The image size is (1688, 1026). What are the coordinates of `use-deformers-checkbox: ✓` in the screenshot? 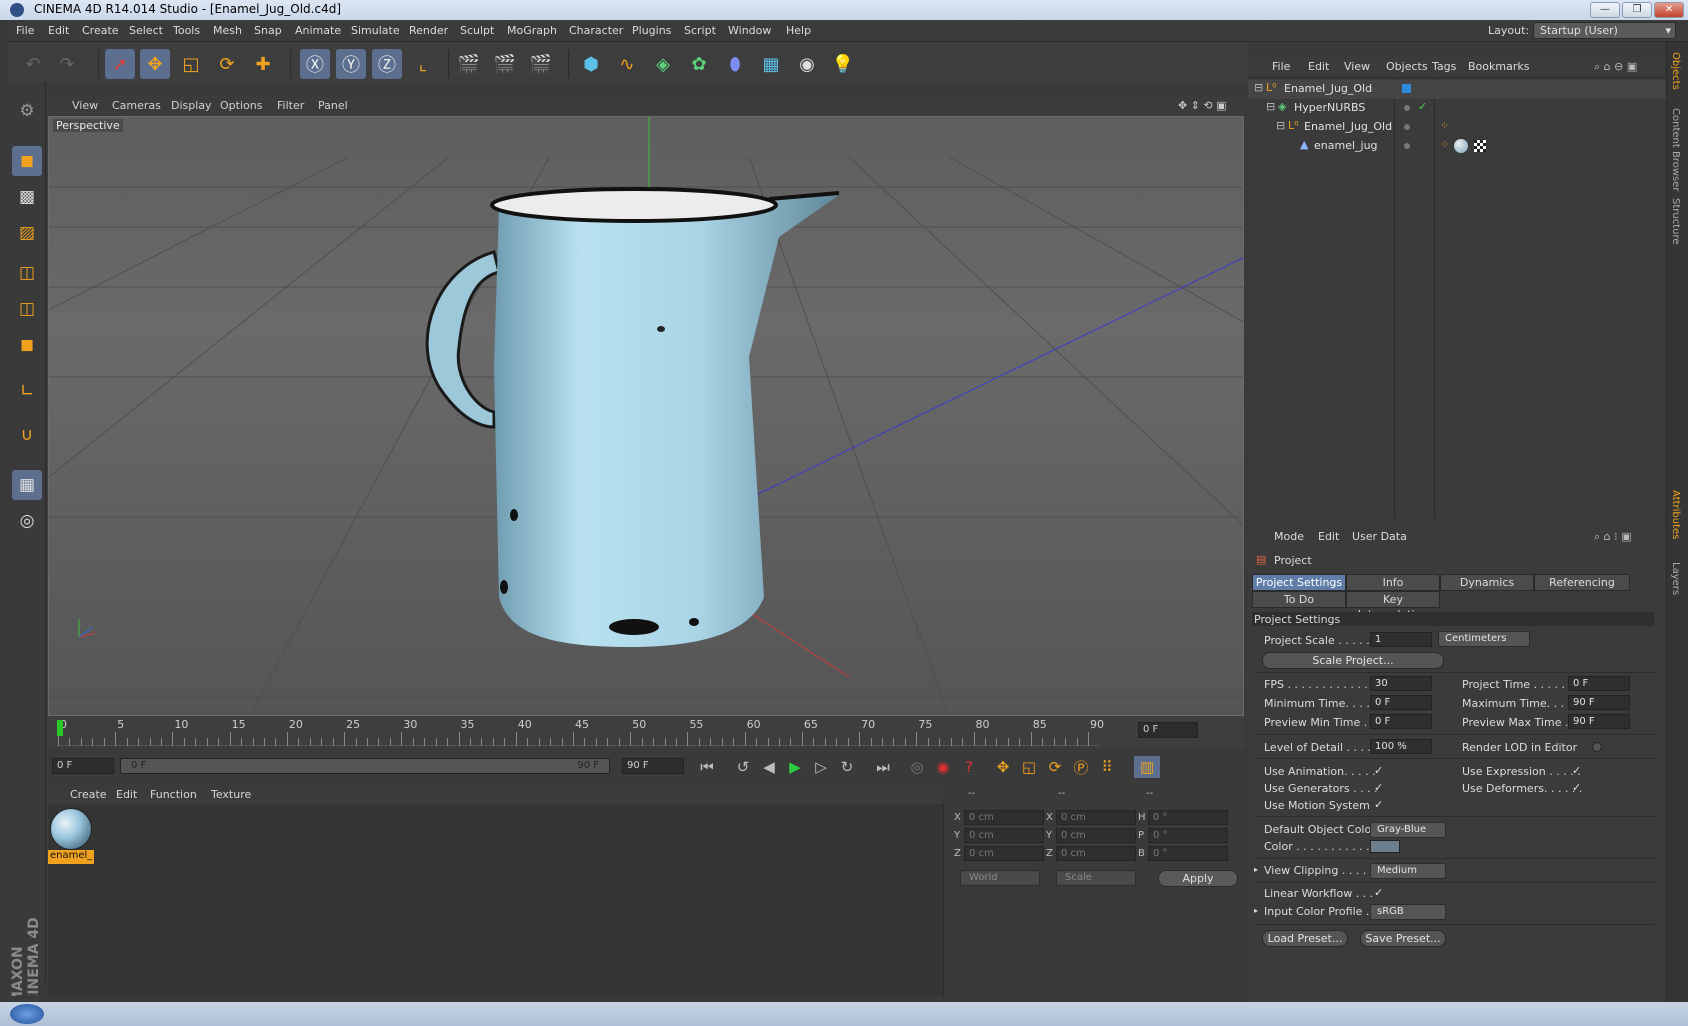 It's located at (1578, 788).